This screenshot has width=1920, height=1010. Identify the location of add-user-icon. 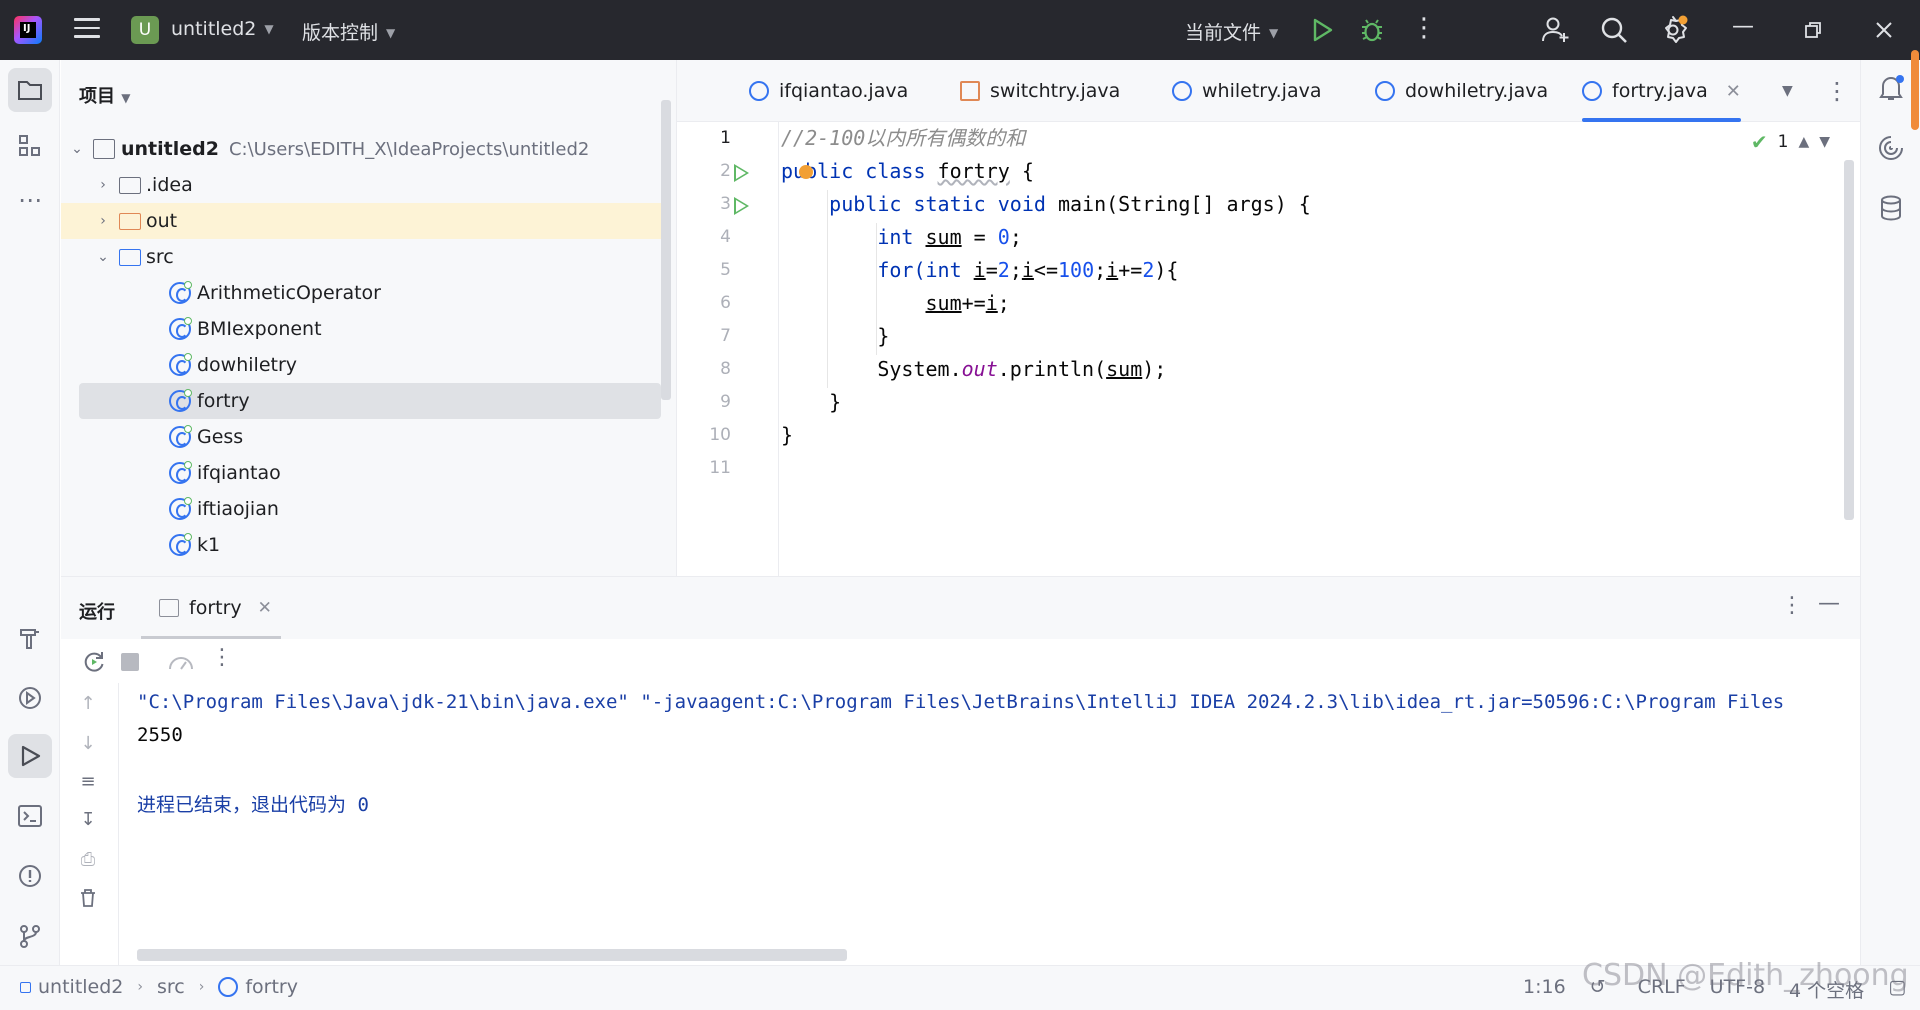
(1555, 30).